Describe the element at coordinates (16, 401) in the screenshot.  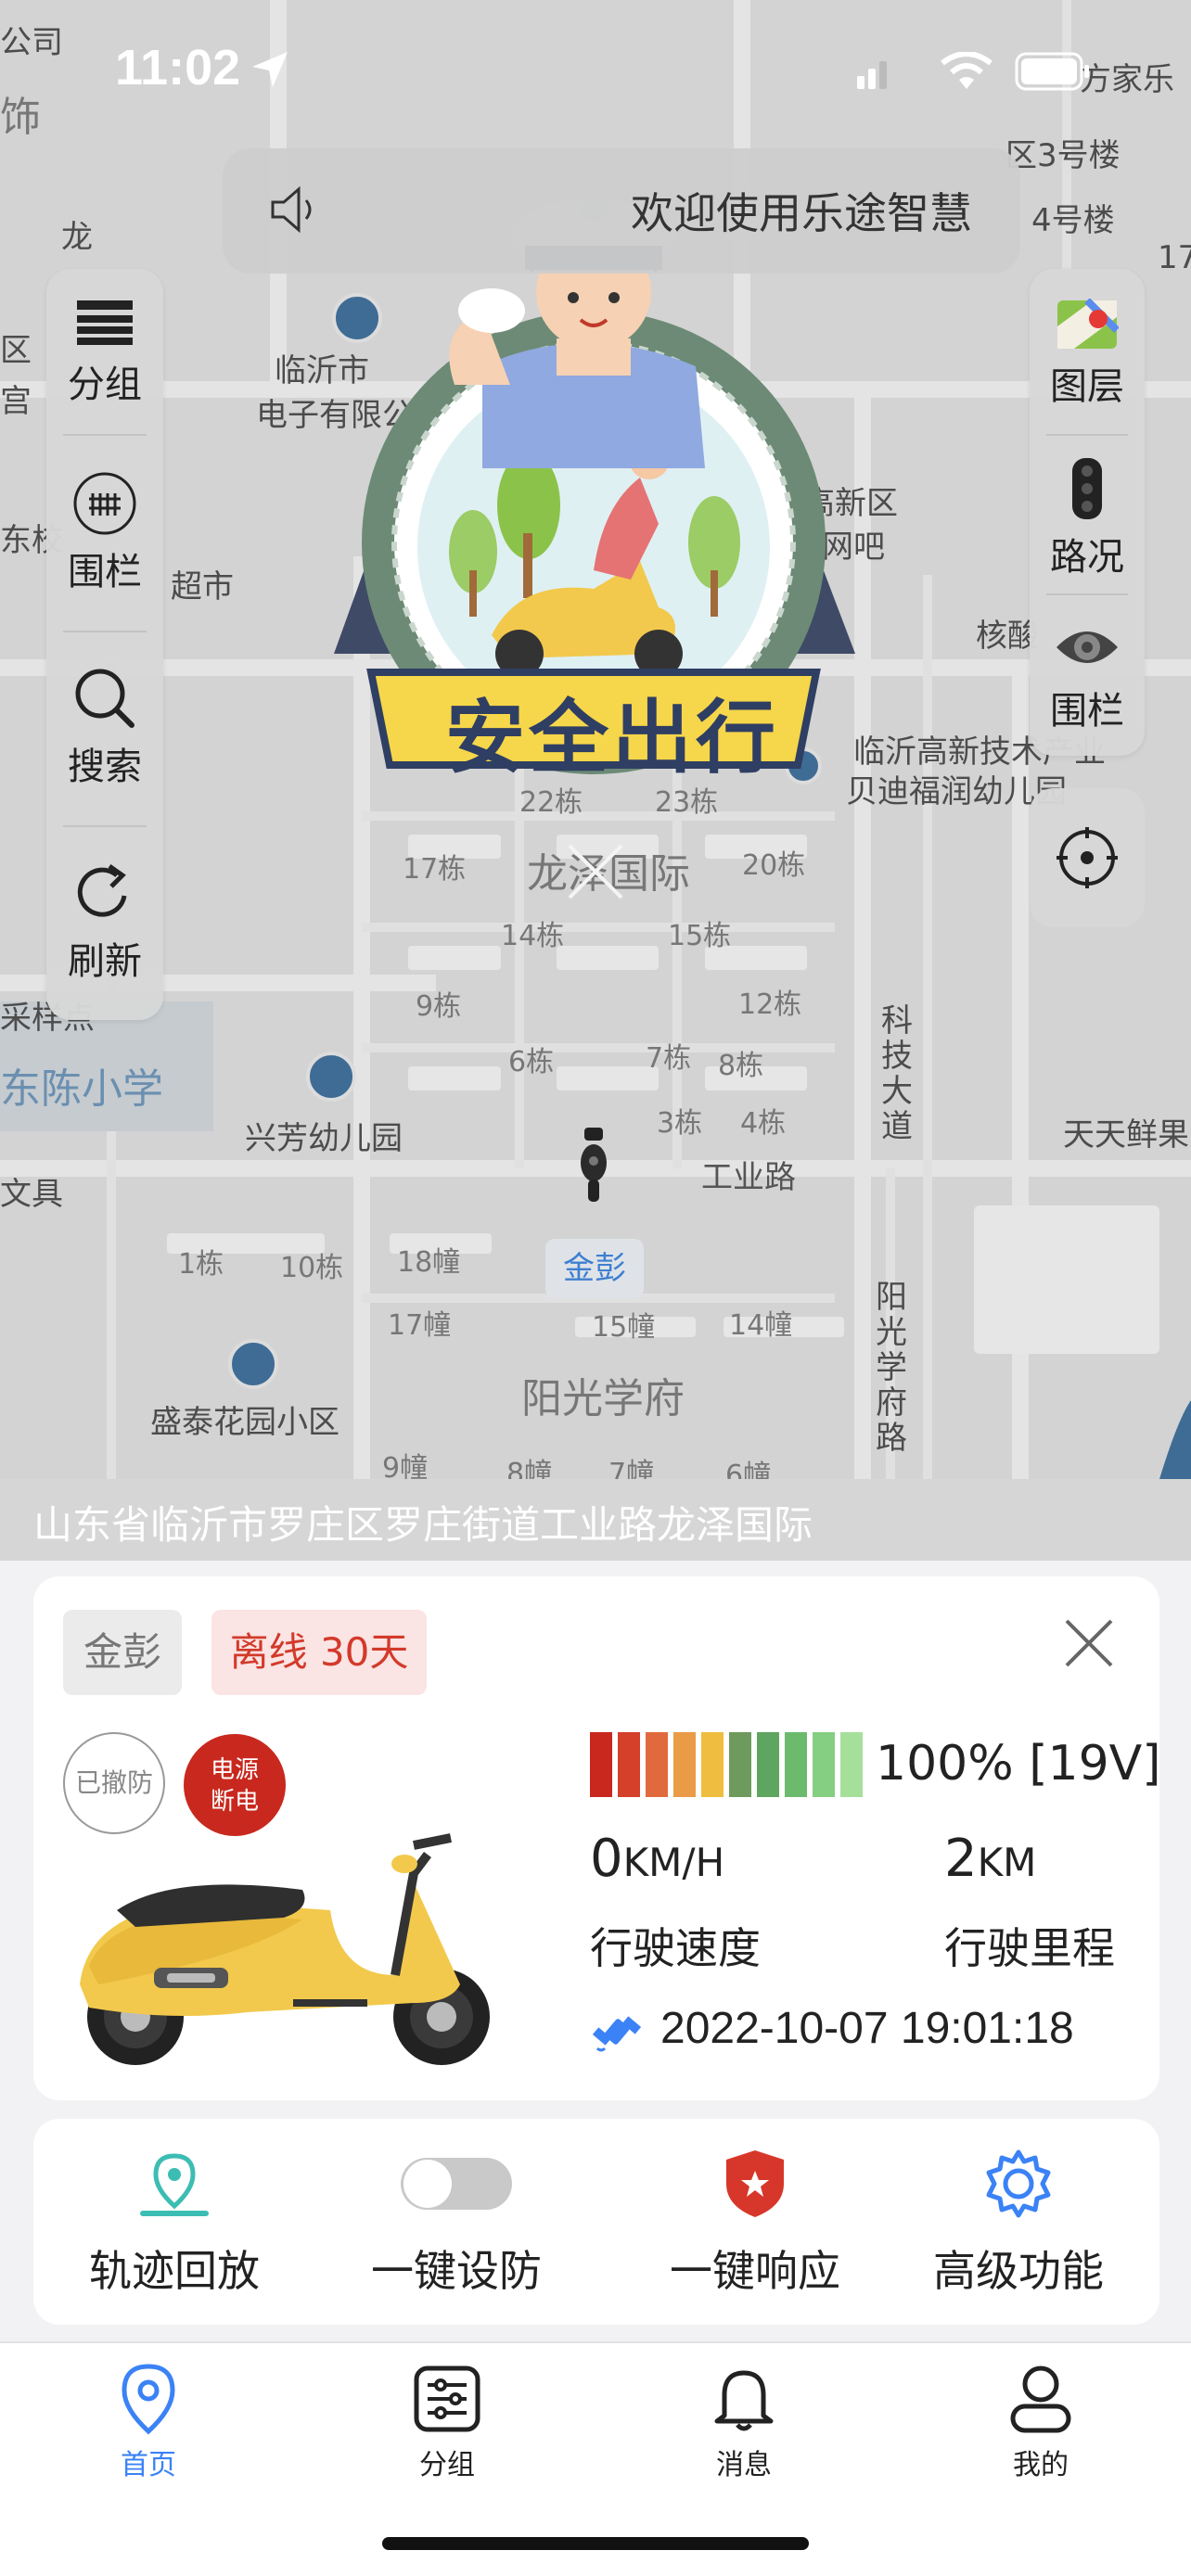
I see `map-label: 宫` at that location.